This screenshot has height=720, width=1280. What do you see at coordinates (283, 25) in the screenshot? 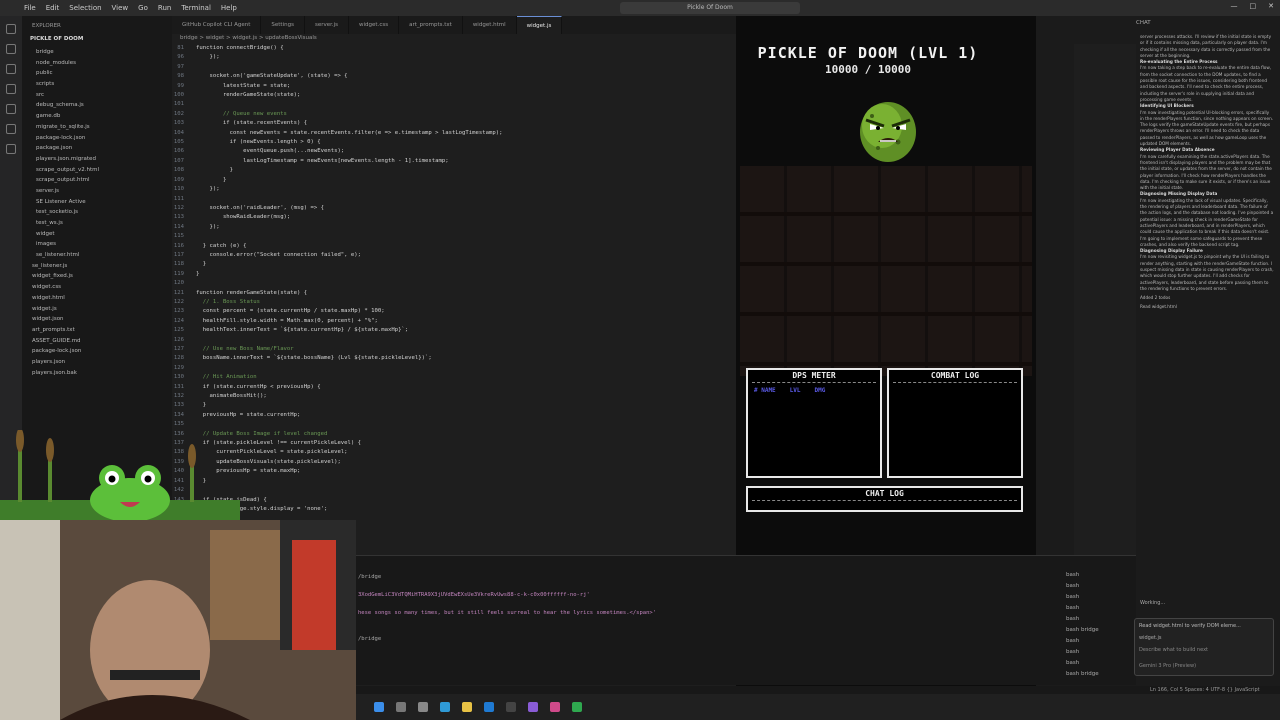
I see `editor-tab: Settings` at bounding box center [283, 25].